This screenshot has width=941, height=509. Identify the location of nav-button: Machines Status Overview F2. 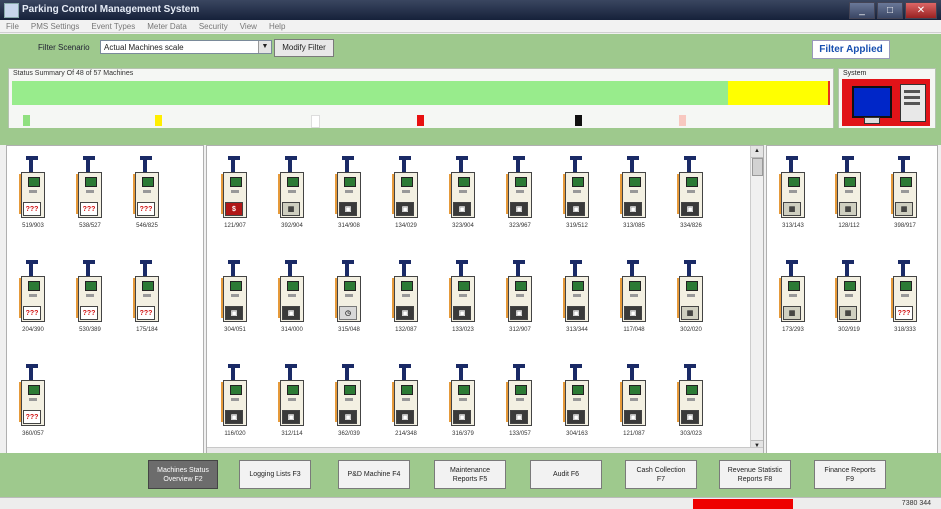
(183, 474).